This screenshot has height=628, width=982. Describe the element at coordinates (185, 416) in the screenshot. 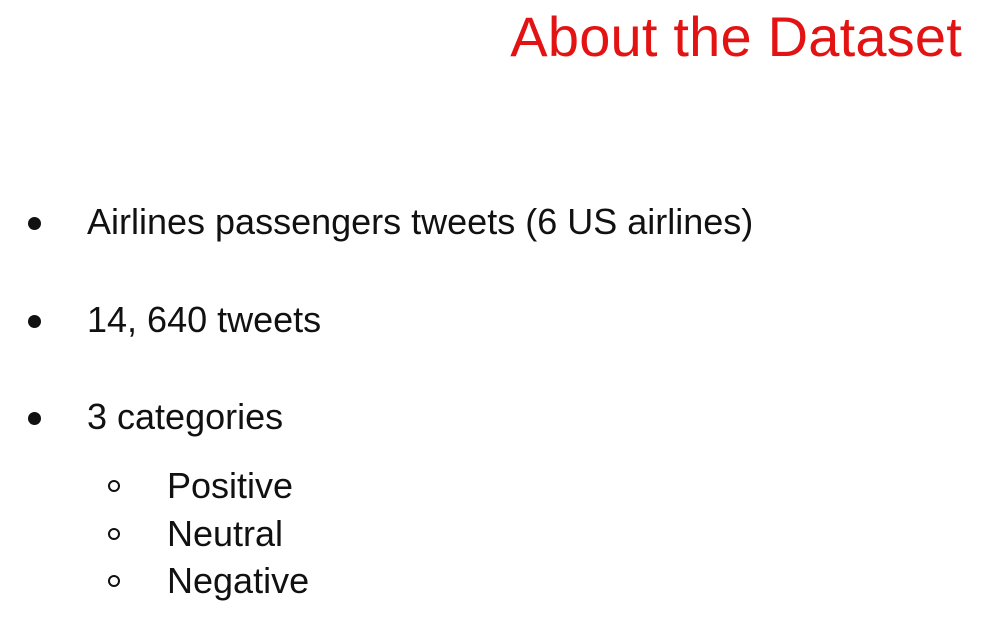

I see `bullet-text: 3 categories` at that location.